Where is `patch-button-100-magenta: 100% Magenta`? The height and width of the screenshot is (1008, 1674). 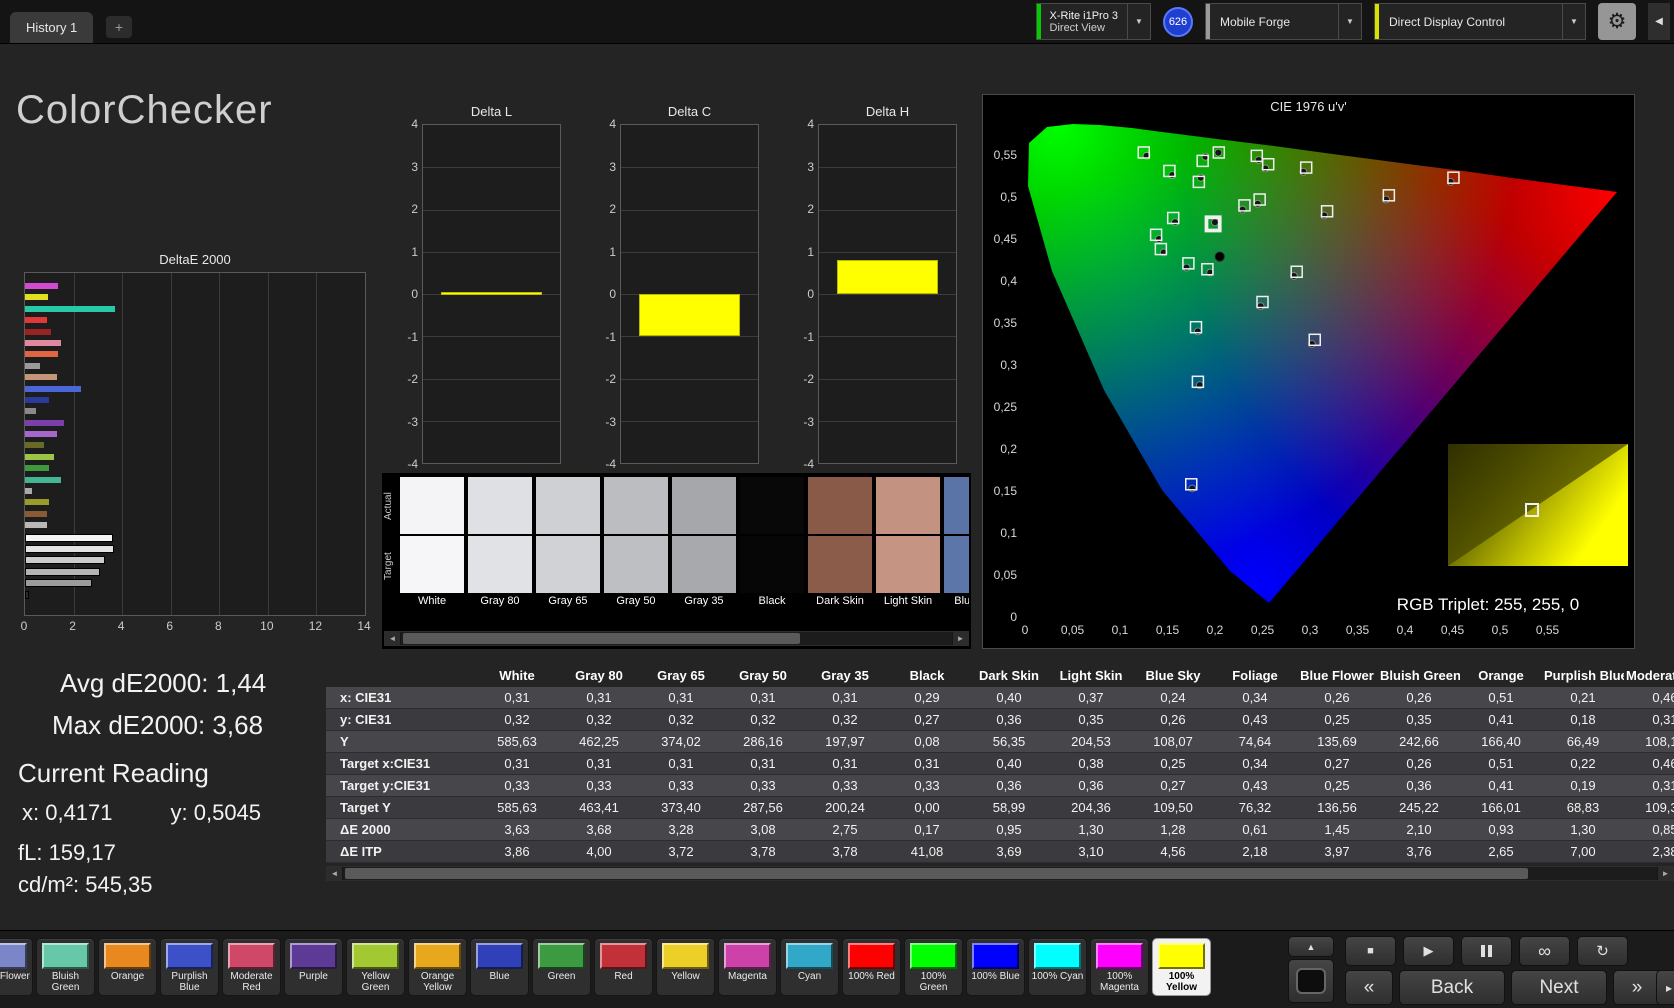
patch-button-100-magenta: 100% Magenta is located at coordinates (1119, 967).